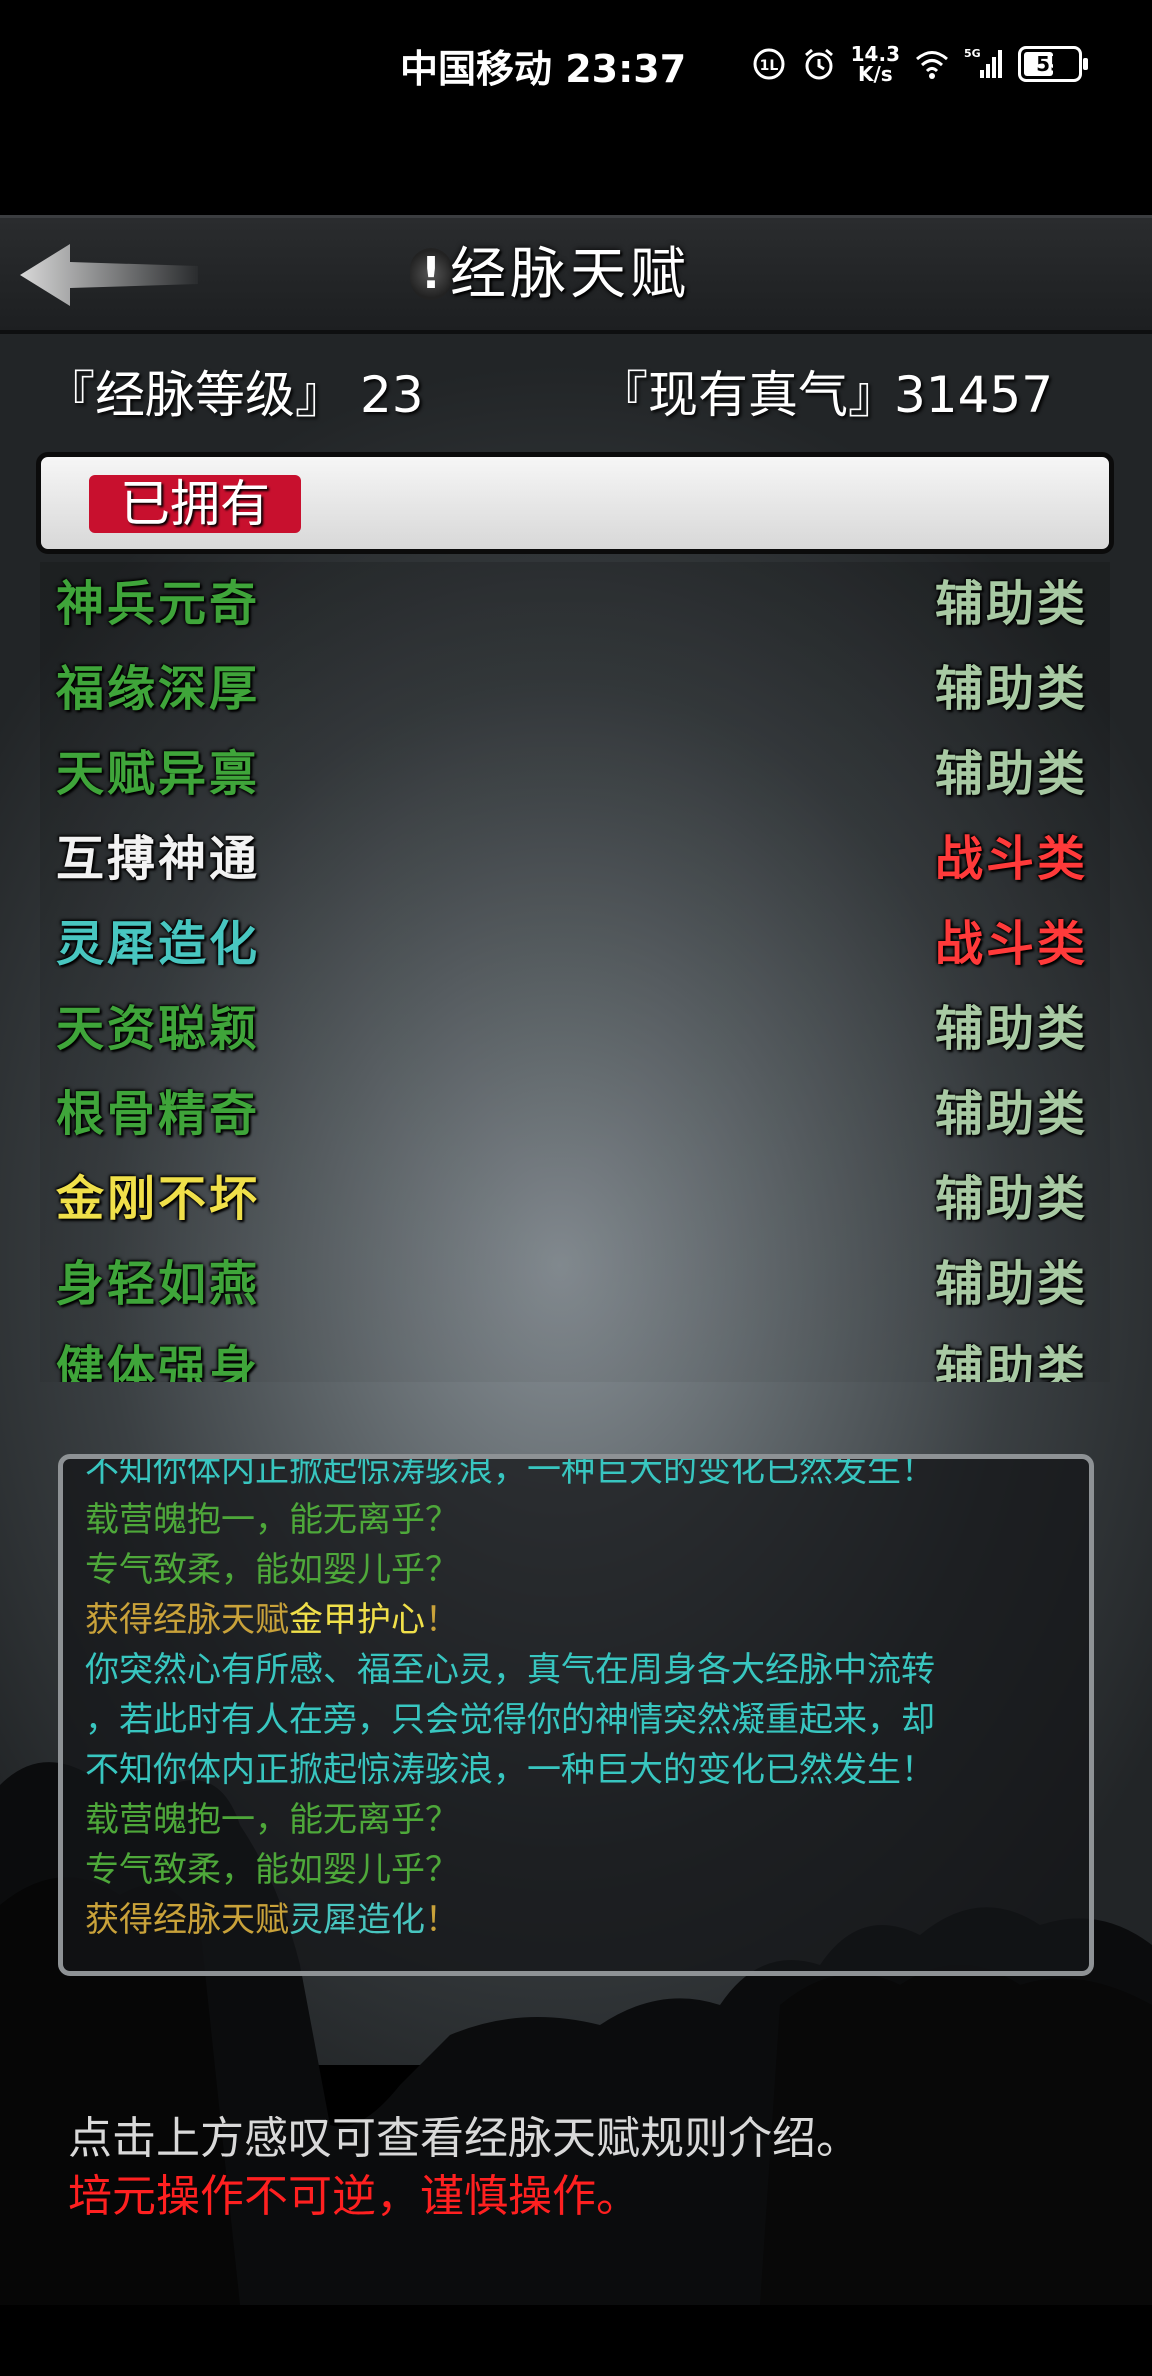 The width and height of the screenshot is (1152, 2376). I want to click on talent-row: 灵犀造化 战斗类, so click(575, 944).